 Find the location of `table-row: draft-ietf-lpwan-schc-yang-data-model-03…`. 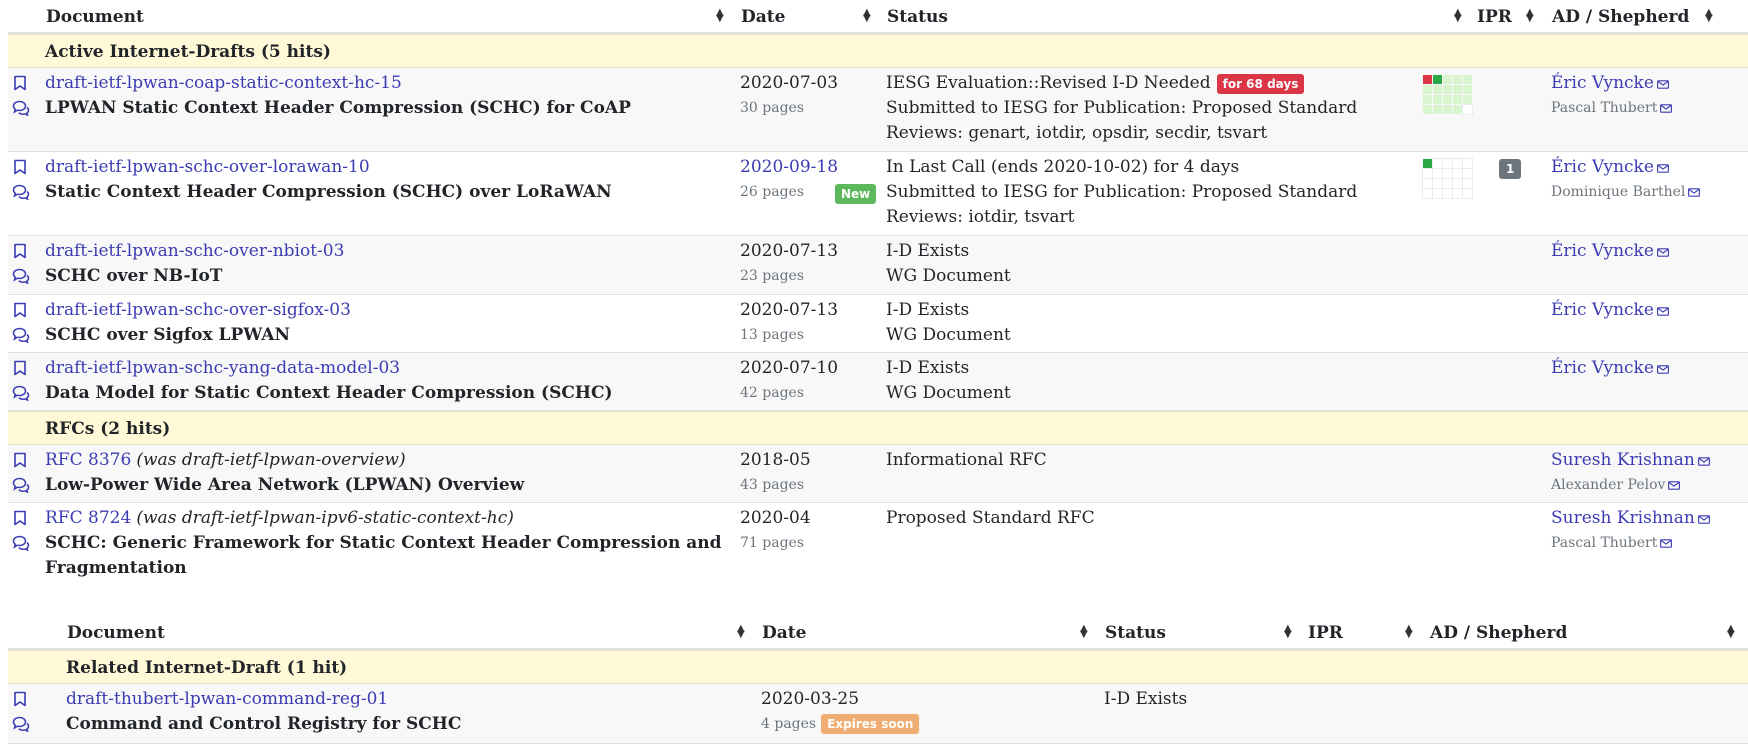

table-row: draft-ietf-lpwan-schc-yang-data-model-03… is located at coordinates (878, 382).